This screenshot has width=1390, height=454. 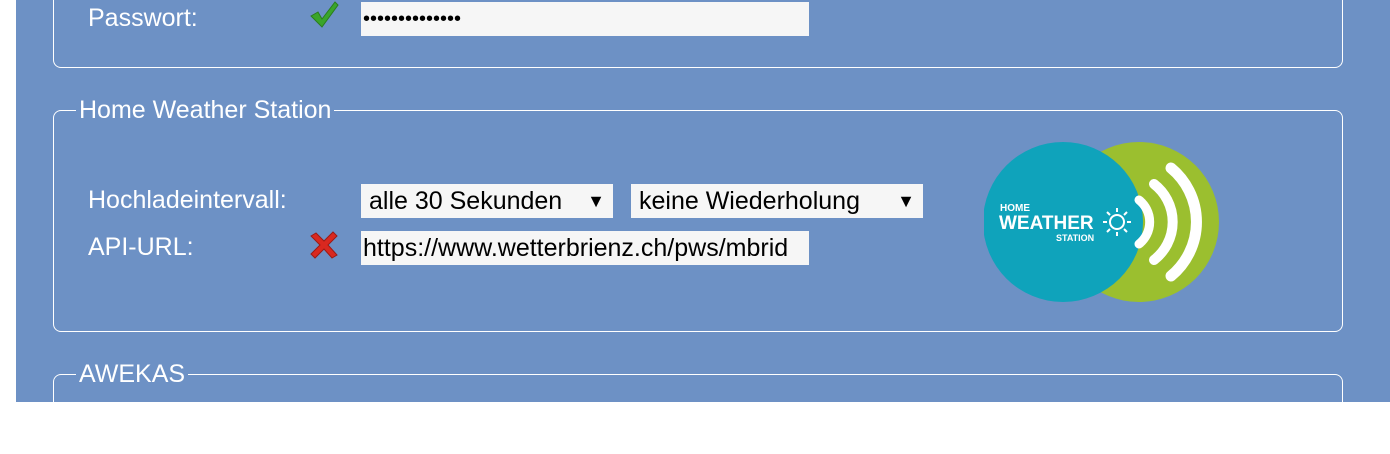 What do you see at coordinates (132, 374) in the screenshot?
I see `awekas-legend: AWEKAS` at bounding box center [132, 374].